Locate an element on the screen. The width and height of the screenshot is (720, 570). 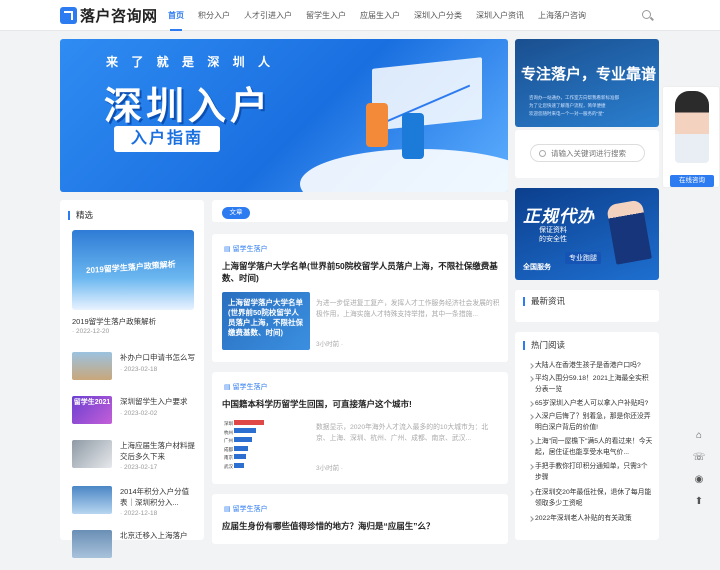
online-consult-button: 在线咨询 is located at coordinates (692, 181).